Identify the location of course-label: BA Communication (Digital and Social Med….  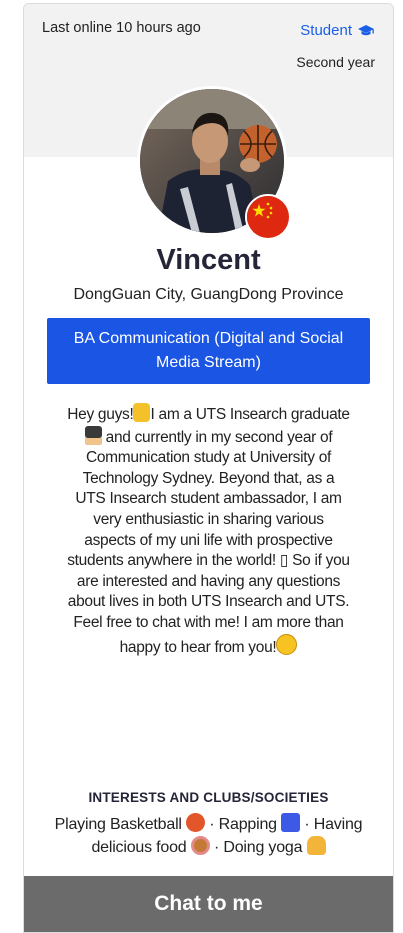
(208, 350).